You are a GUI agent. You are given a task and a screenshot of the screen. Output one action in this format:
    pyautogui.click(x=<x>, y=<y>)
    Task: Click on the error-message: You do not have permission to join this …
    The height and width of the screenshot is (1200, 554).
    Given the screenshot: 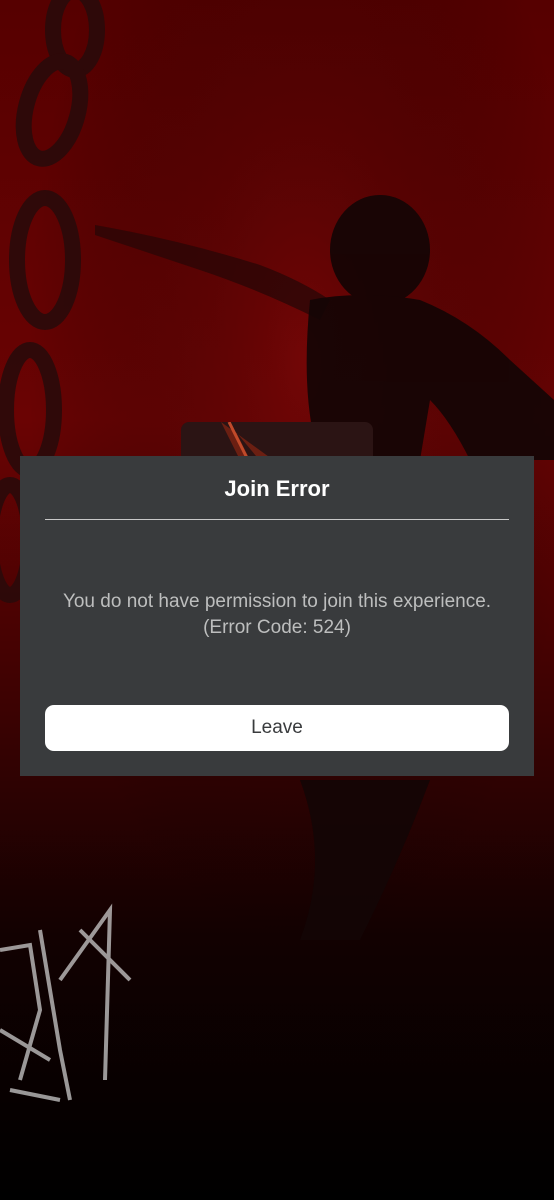 What is the action you would take?
    pyautogui.click(x=277, y=615)
    